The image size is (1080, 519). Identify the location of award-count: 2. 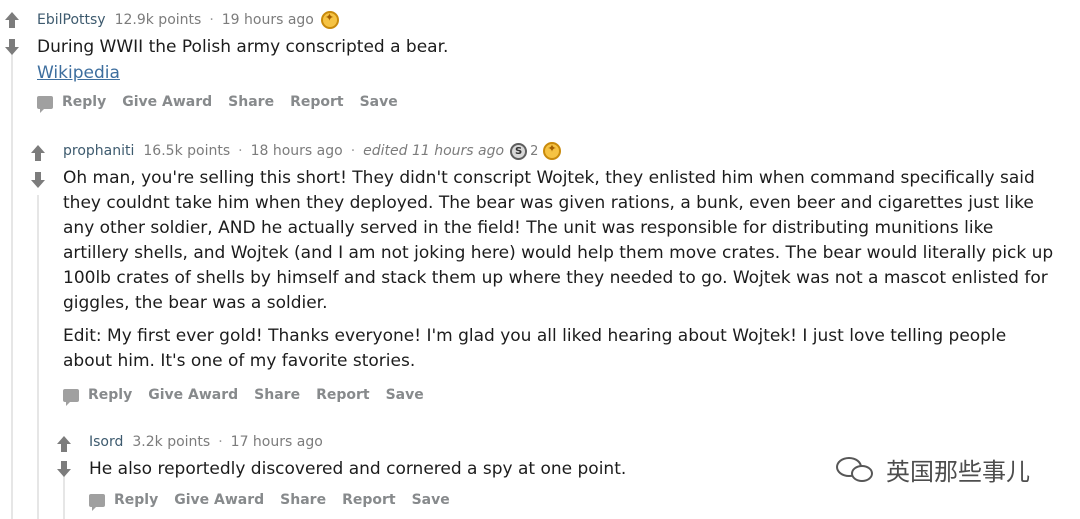
(534, 151).